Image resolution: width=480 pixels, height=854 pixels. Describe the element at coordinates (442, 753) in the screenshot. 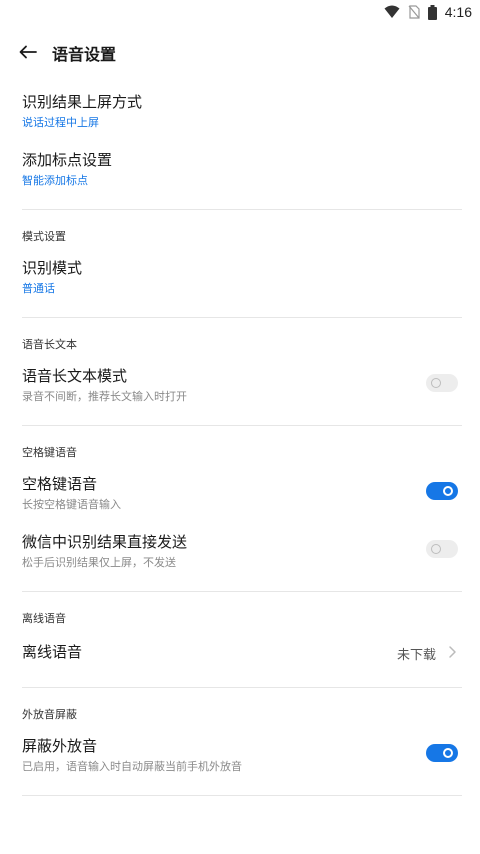

I see `mask-speaker-toggle` at that location.